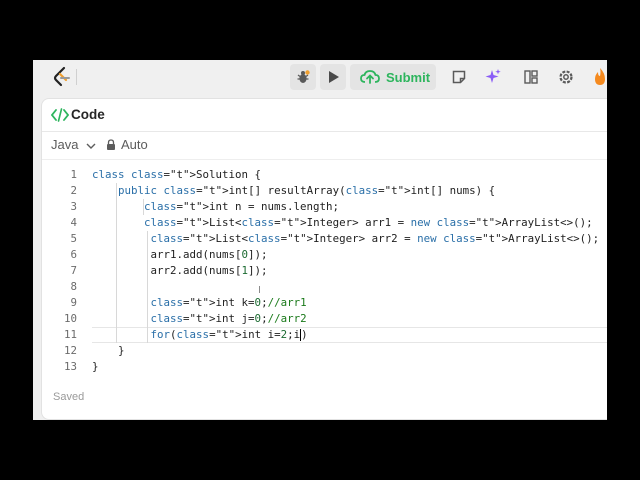 Image resolution: width=640 pixels, height=480 pixels. What do you see at coordinates (73, 254) in the screenshot?
I see `line-number: 6` at bounding box center [73, 254].